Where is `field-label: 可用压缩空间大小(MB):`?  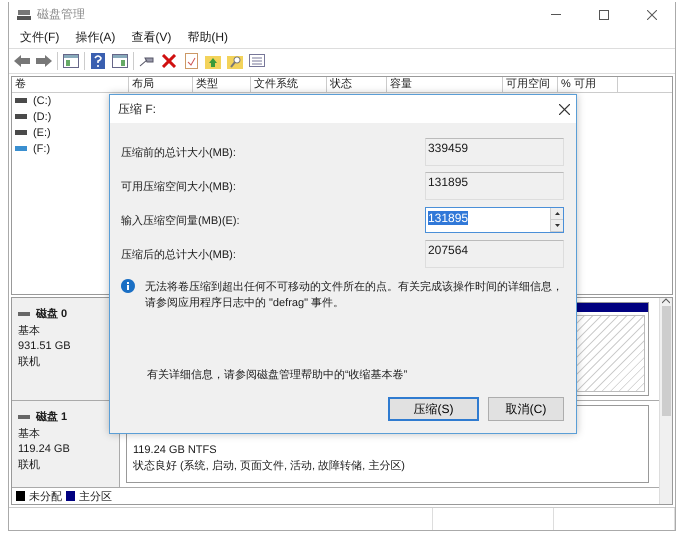 field-label: 可用压缩空间大小(MB): is located at coordinates (179, 187).